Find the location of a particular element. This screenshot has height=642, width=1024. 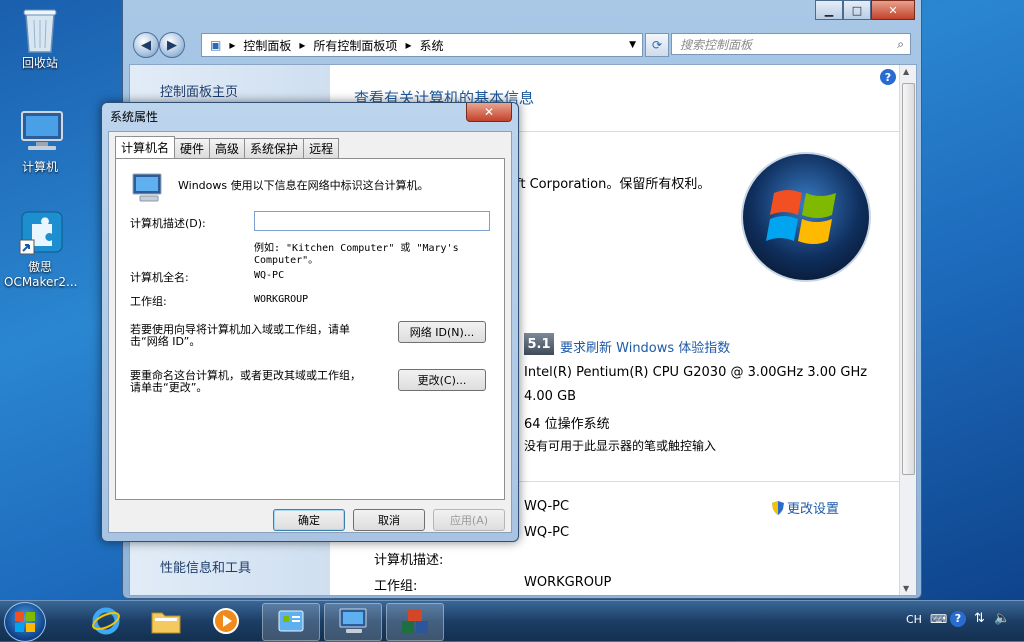

control-panel-icon: ▣ is located at coordinates (216, 45).